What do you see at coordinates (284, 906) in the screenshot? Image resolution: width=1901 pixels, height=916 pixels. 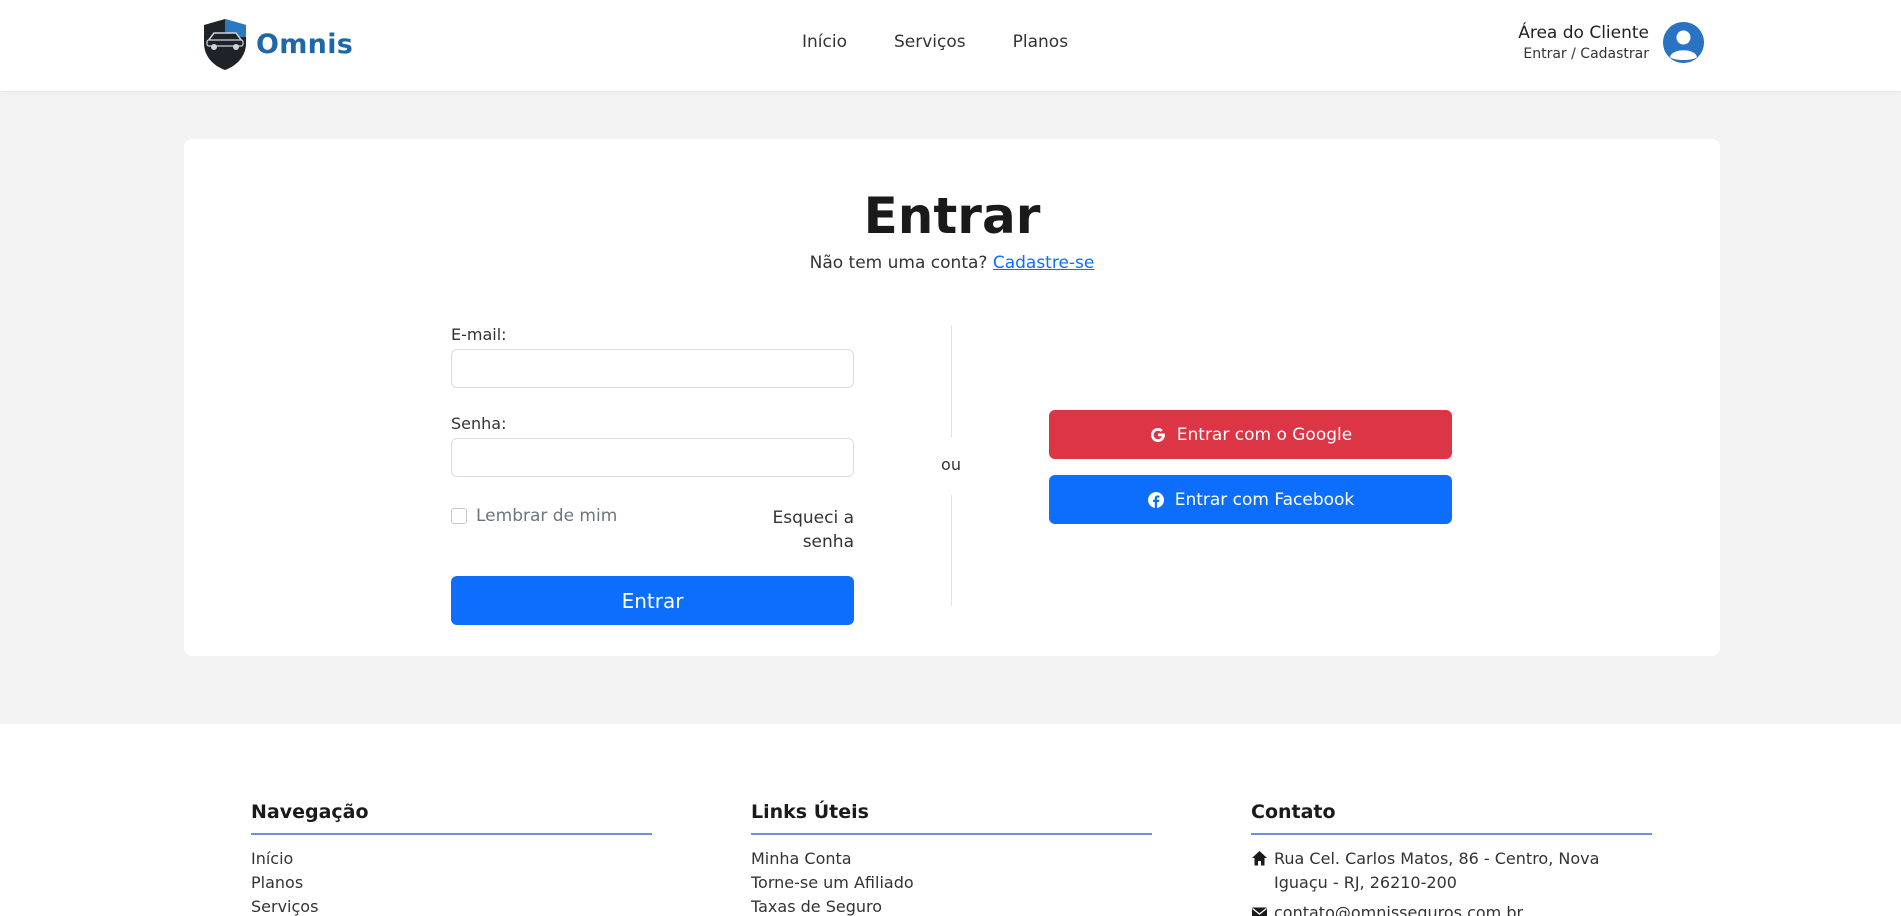 I see `footer-link-servicos: Serviços` at bounding box center [284, 906].